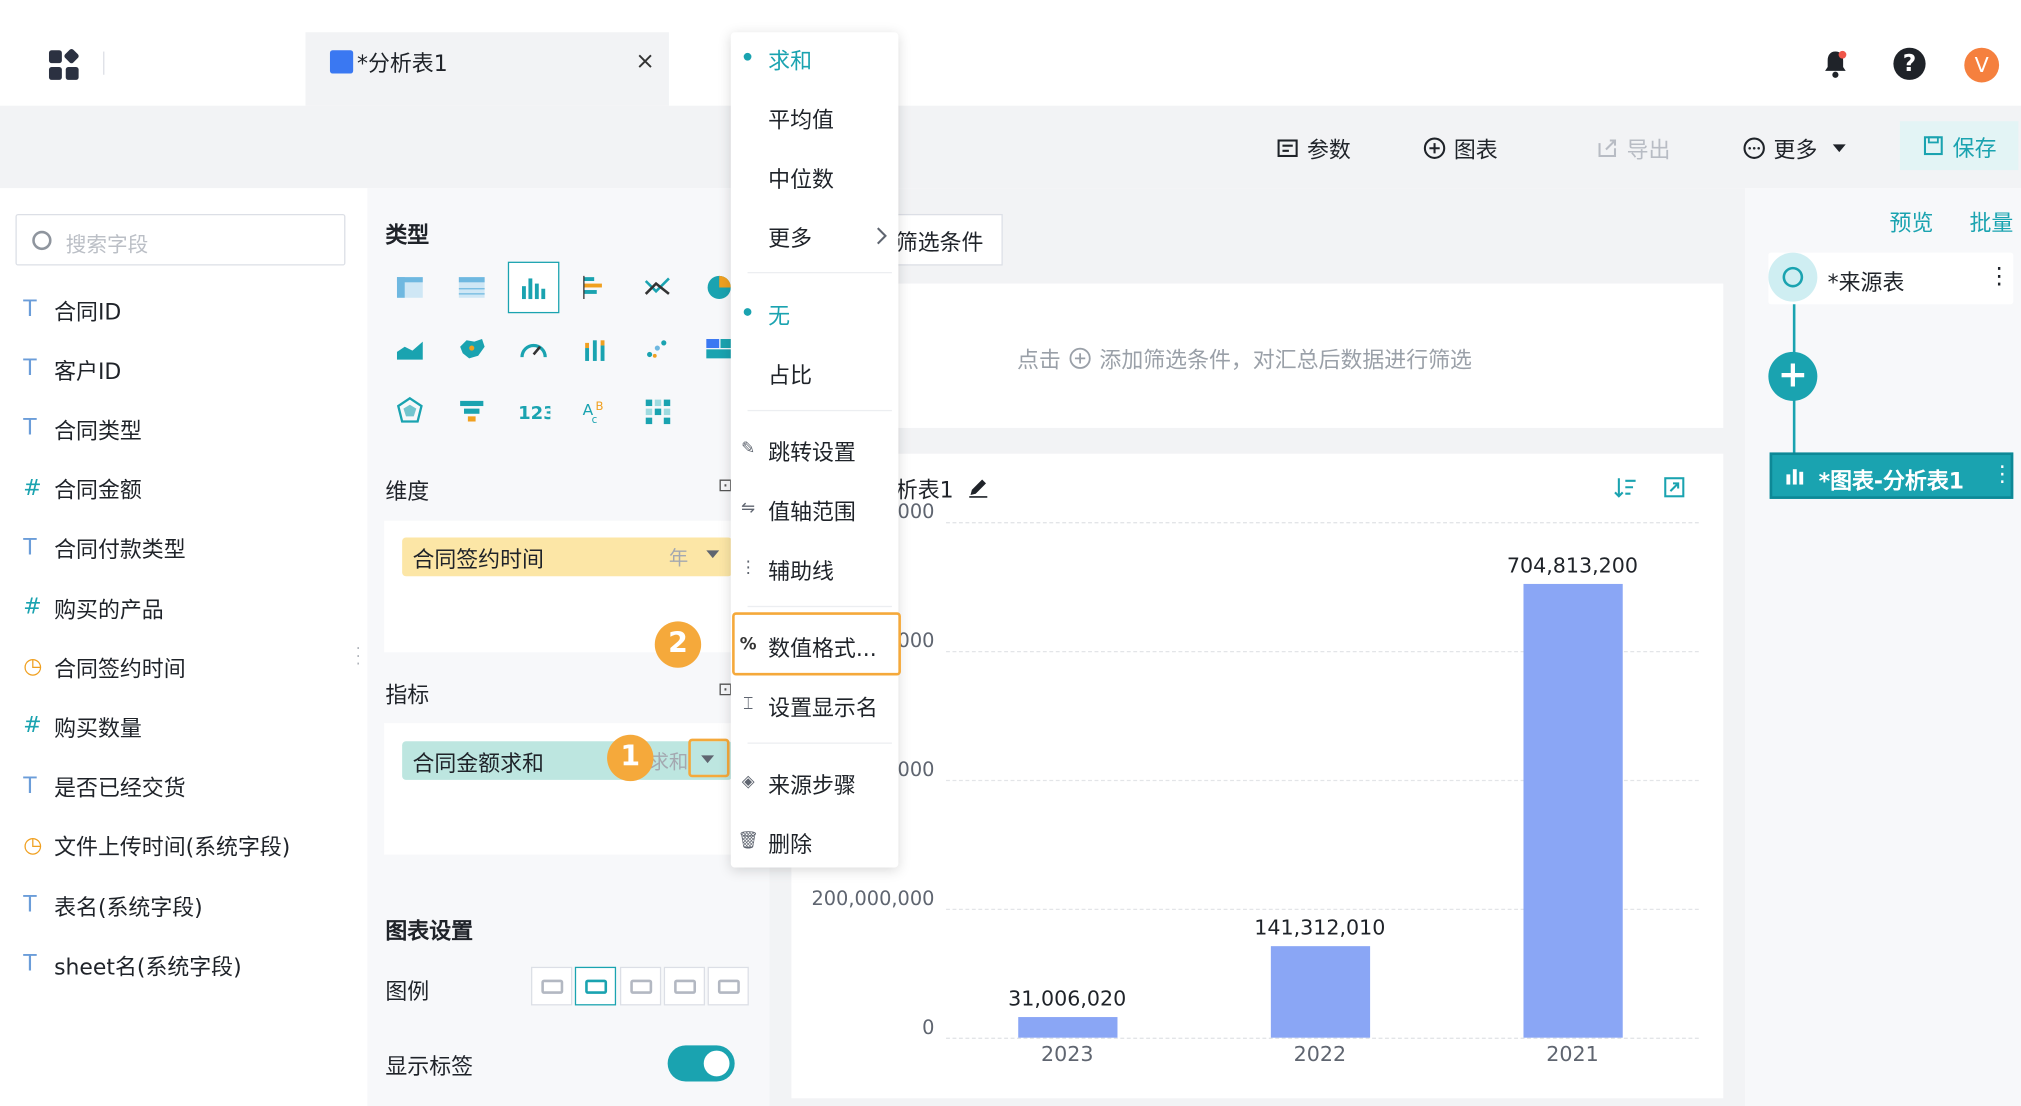  I want to click on bar-data-label: 31,006,020, so click(1067, 999).